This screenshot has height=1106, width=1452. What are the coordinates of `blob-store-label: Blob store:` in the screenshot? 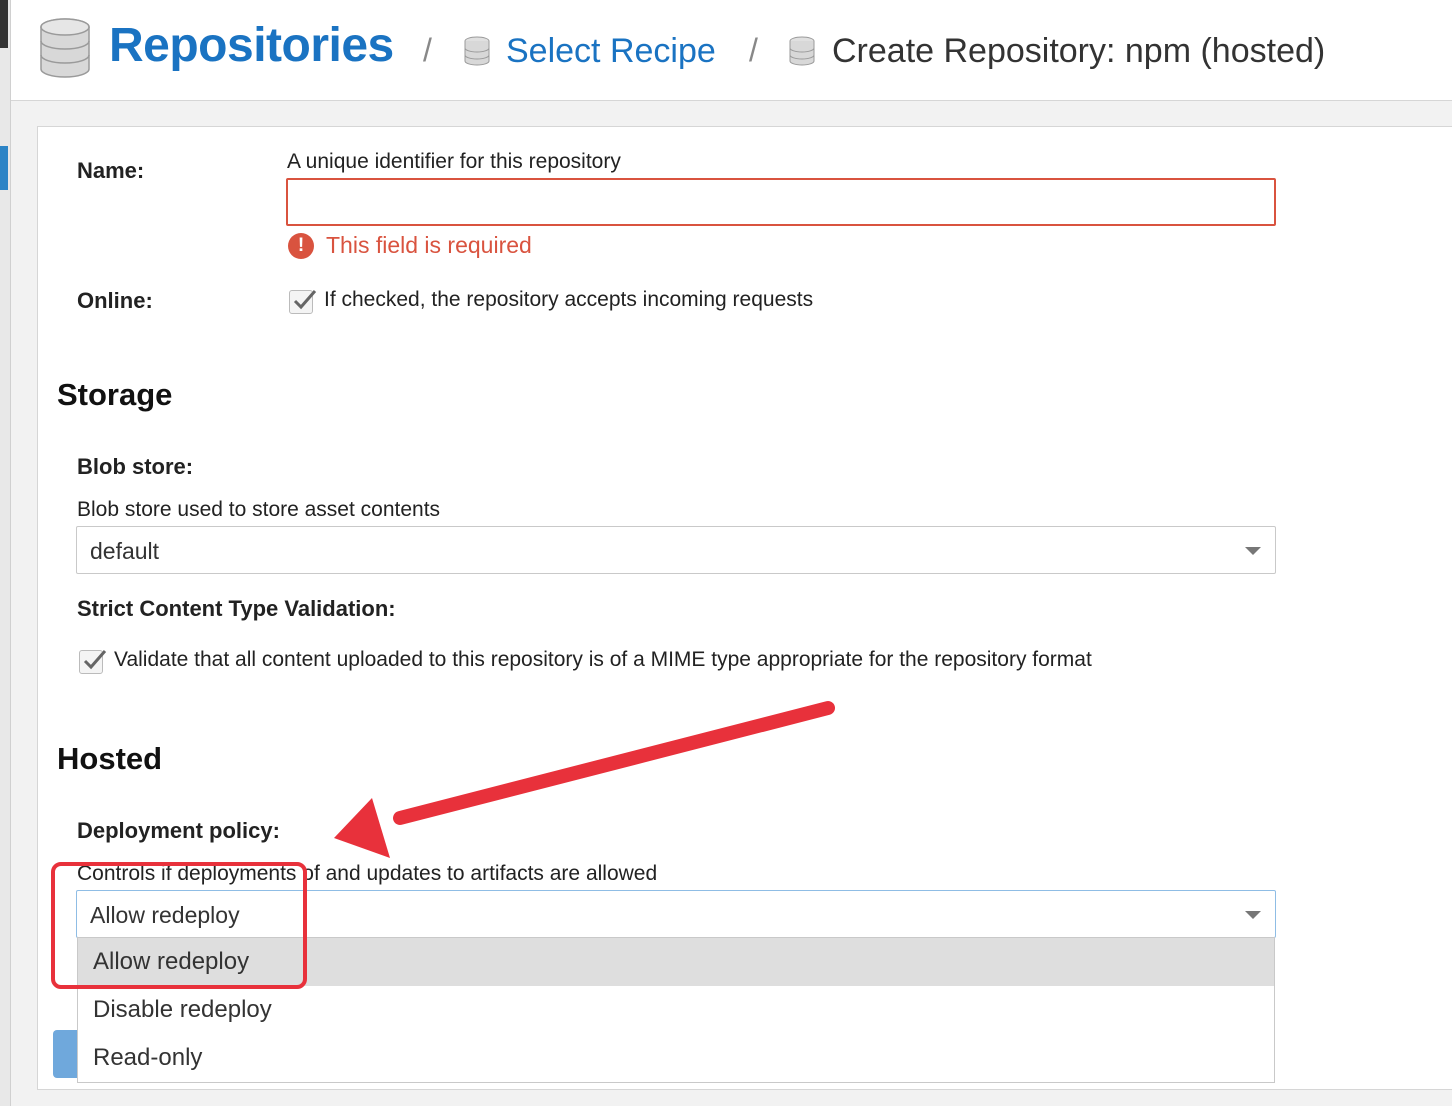 It's located at (135, 466).